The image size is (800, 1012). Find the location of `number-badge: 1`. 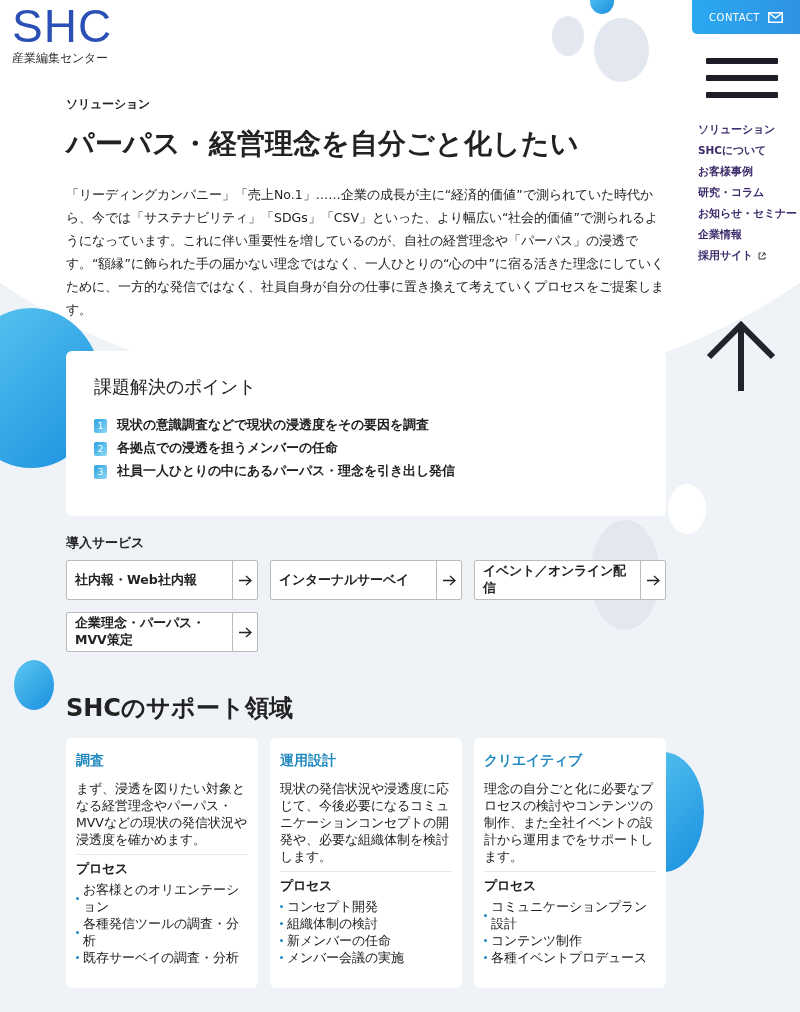

number-badge: 1 is located at coordinates (100, 425).